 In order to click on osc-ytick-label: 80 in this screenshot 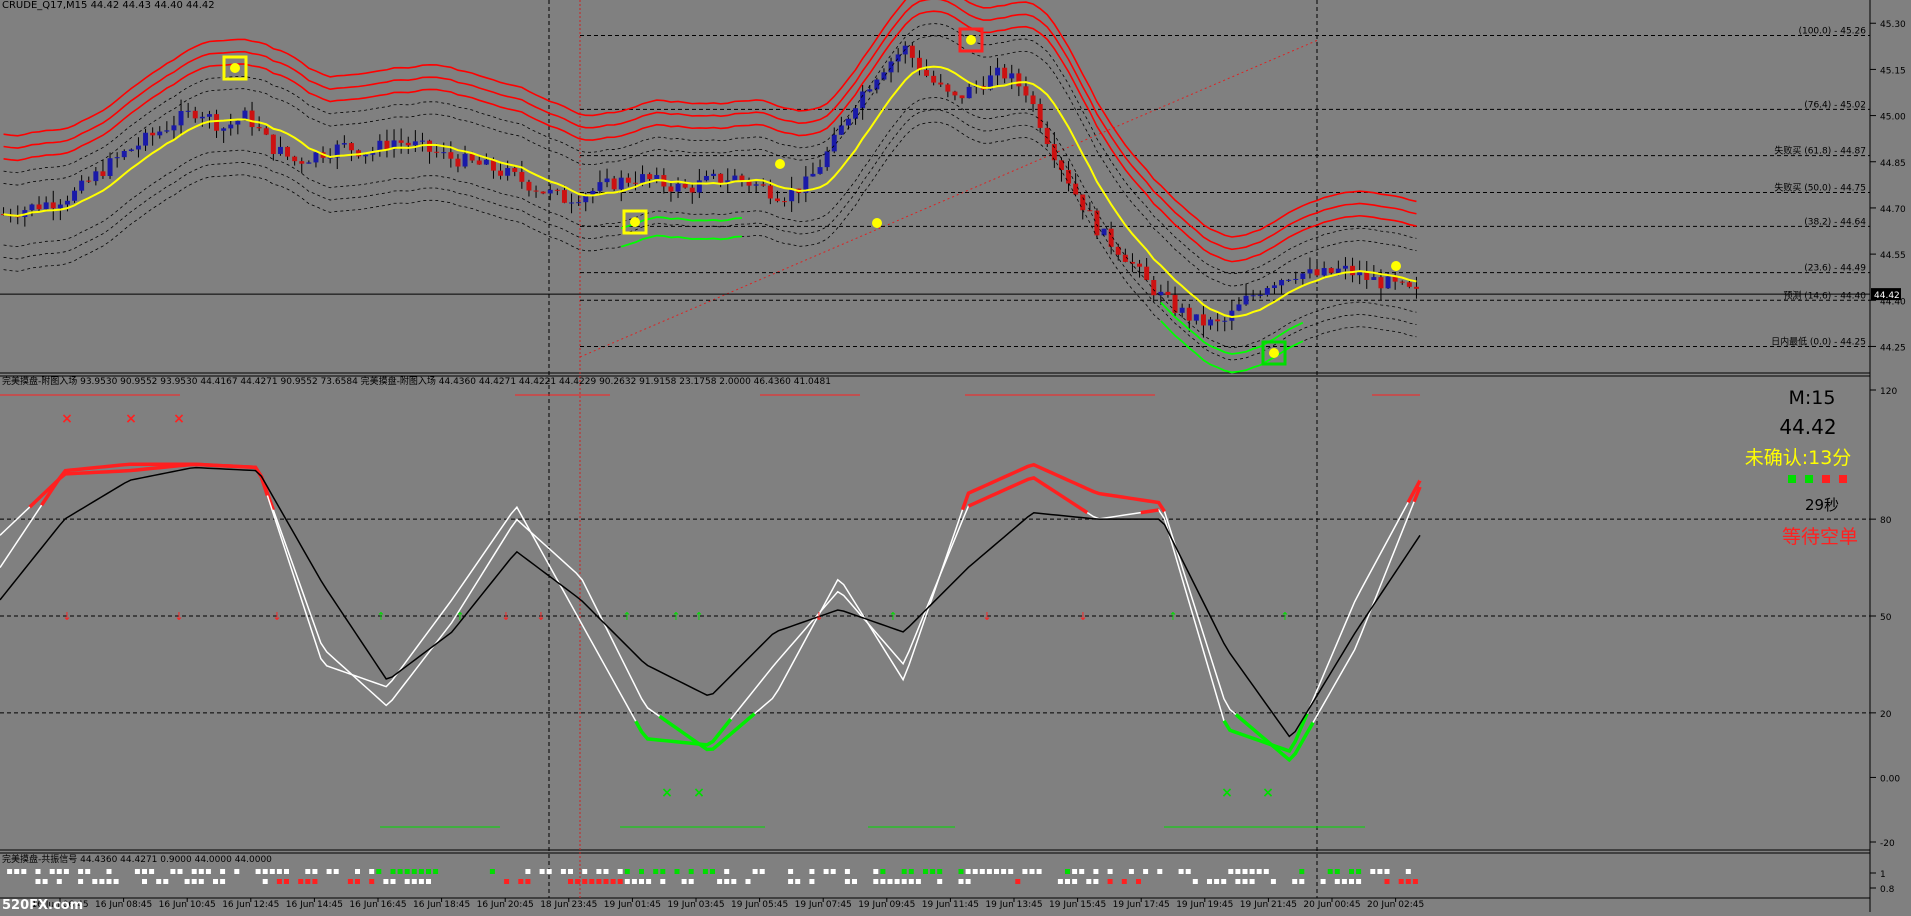, I will do `click(1886, 521)`.